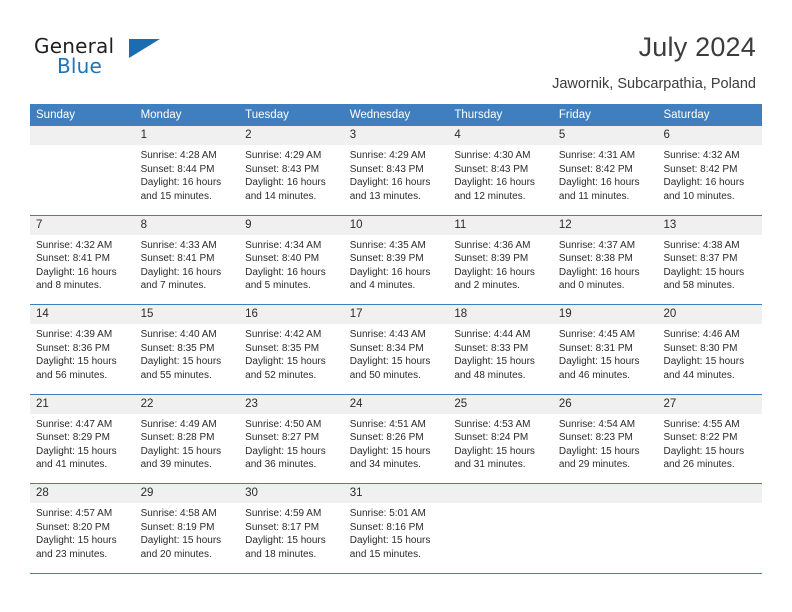 The height and width of the screenshot is (612, 792). What do you see at coordinates (177, 169) in the screenshot?
I see `sunset-text: Sunset: 8:44 PM` at bounding box center [177, 169].